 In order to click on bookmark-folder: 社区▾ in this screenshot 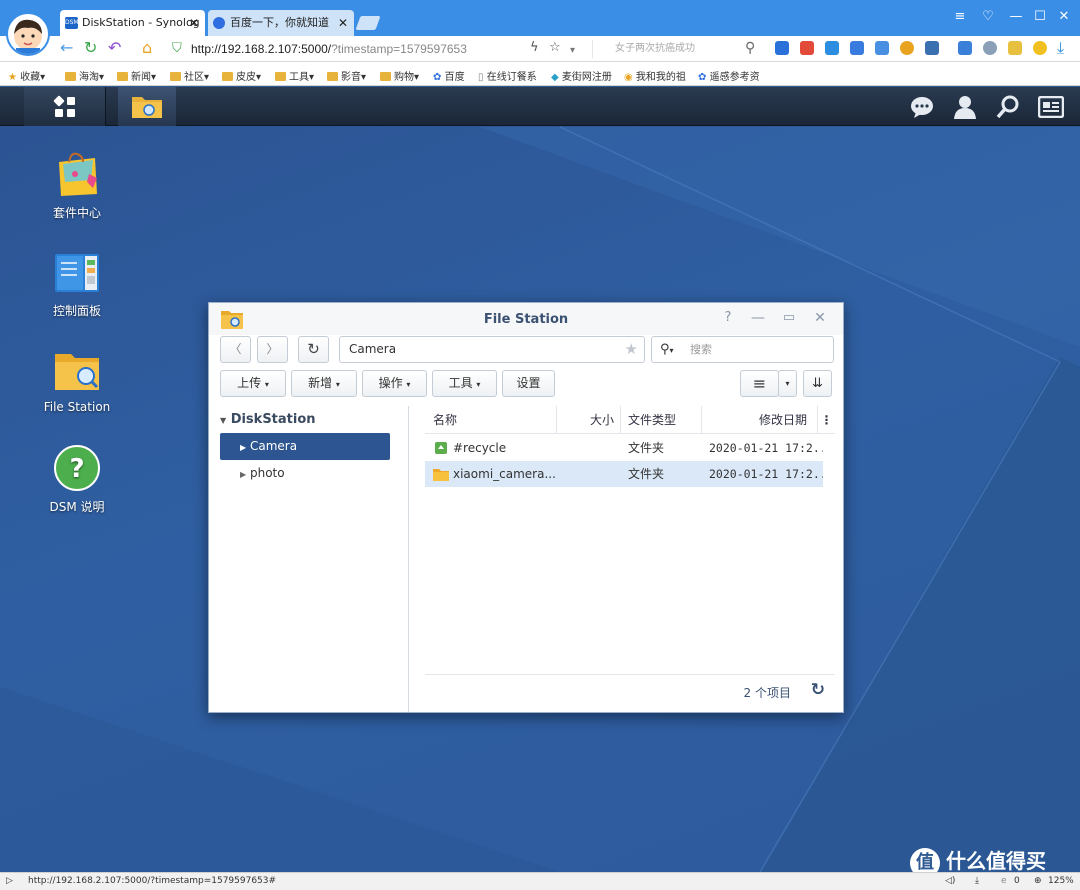, I will do `click(189, 75)`.